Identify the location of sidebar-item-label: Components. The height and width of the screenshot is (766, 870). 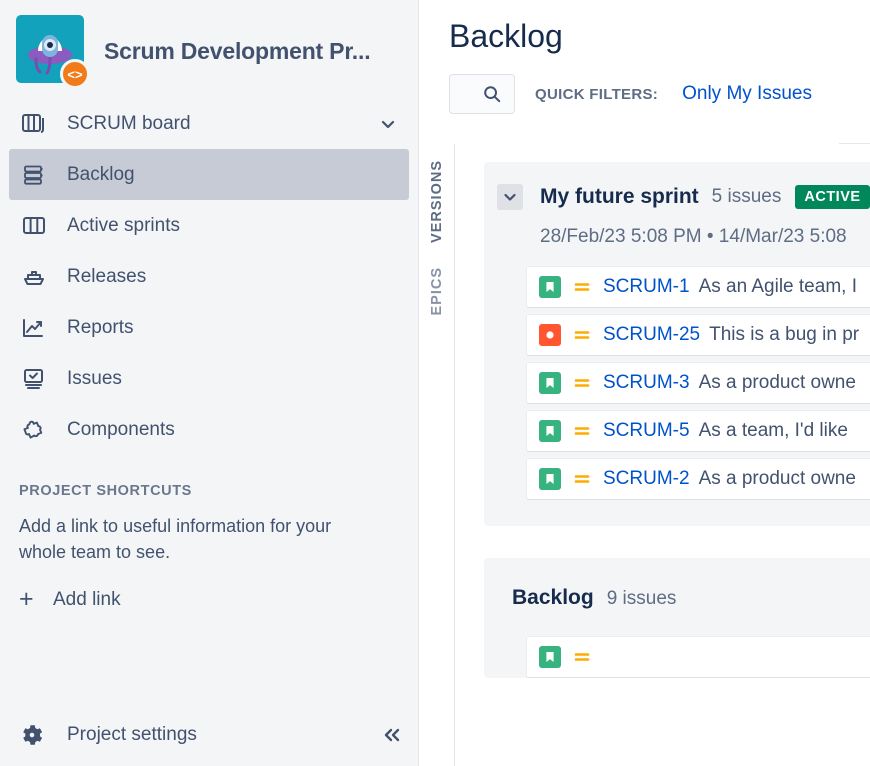
(121, 429).